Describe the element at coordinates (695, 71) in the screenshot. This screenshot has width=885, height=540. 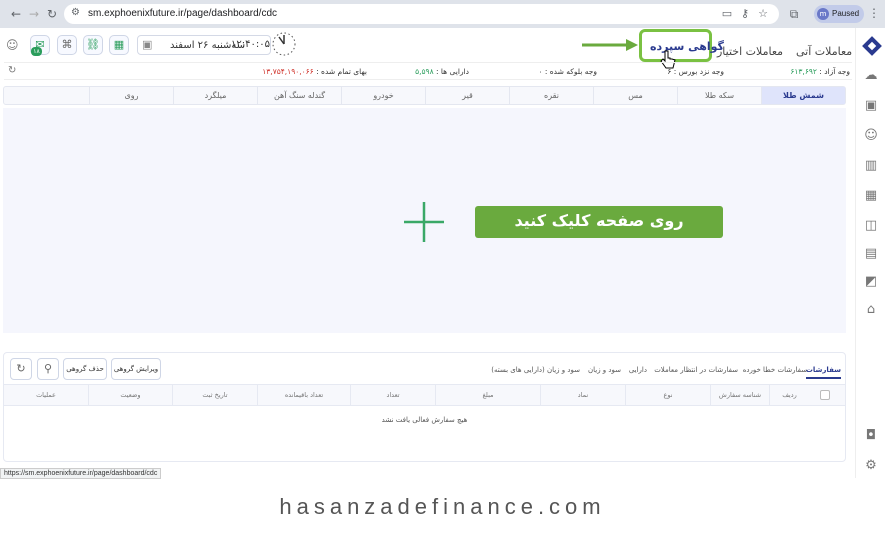
I see `broker-cash: وجه نزد بورس : ۶` at that location.